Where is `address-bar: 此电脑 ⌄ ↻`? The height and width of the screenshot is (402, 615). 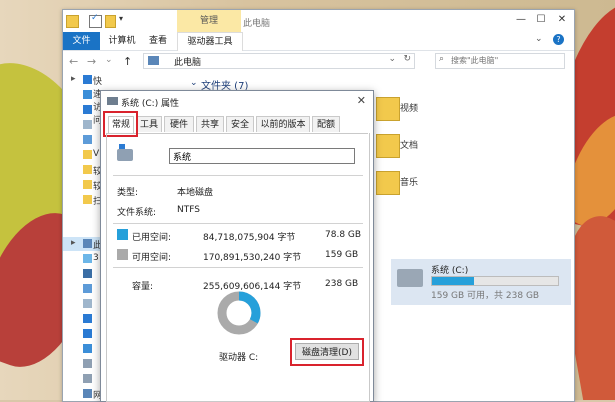 address-bar: 此电脑 ⌄ ↻ is located at coordinates (279, 61).